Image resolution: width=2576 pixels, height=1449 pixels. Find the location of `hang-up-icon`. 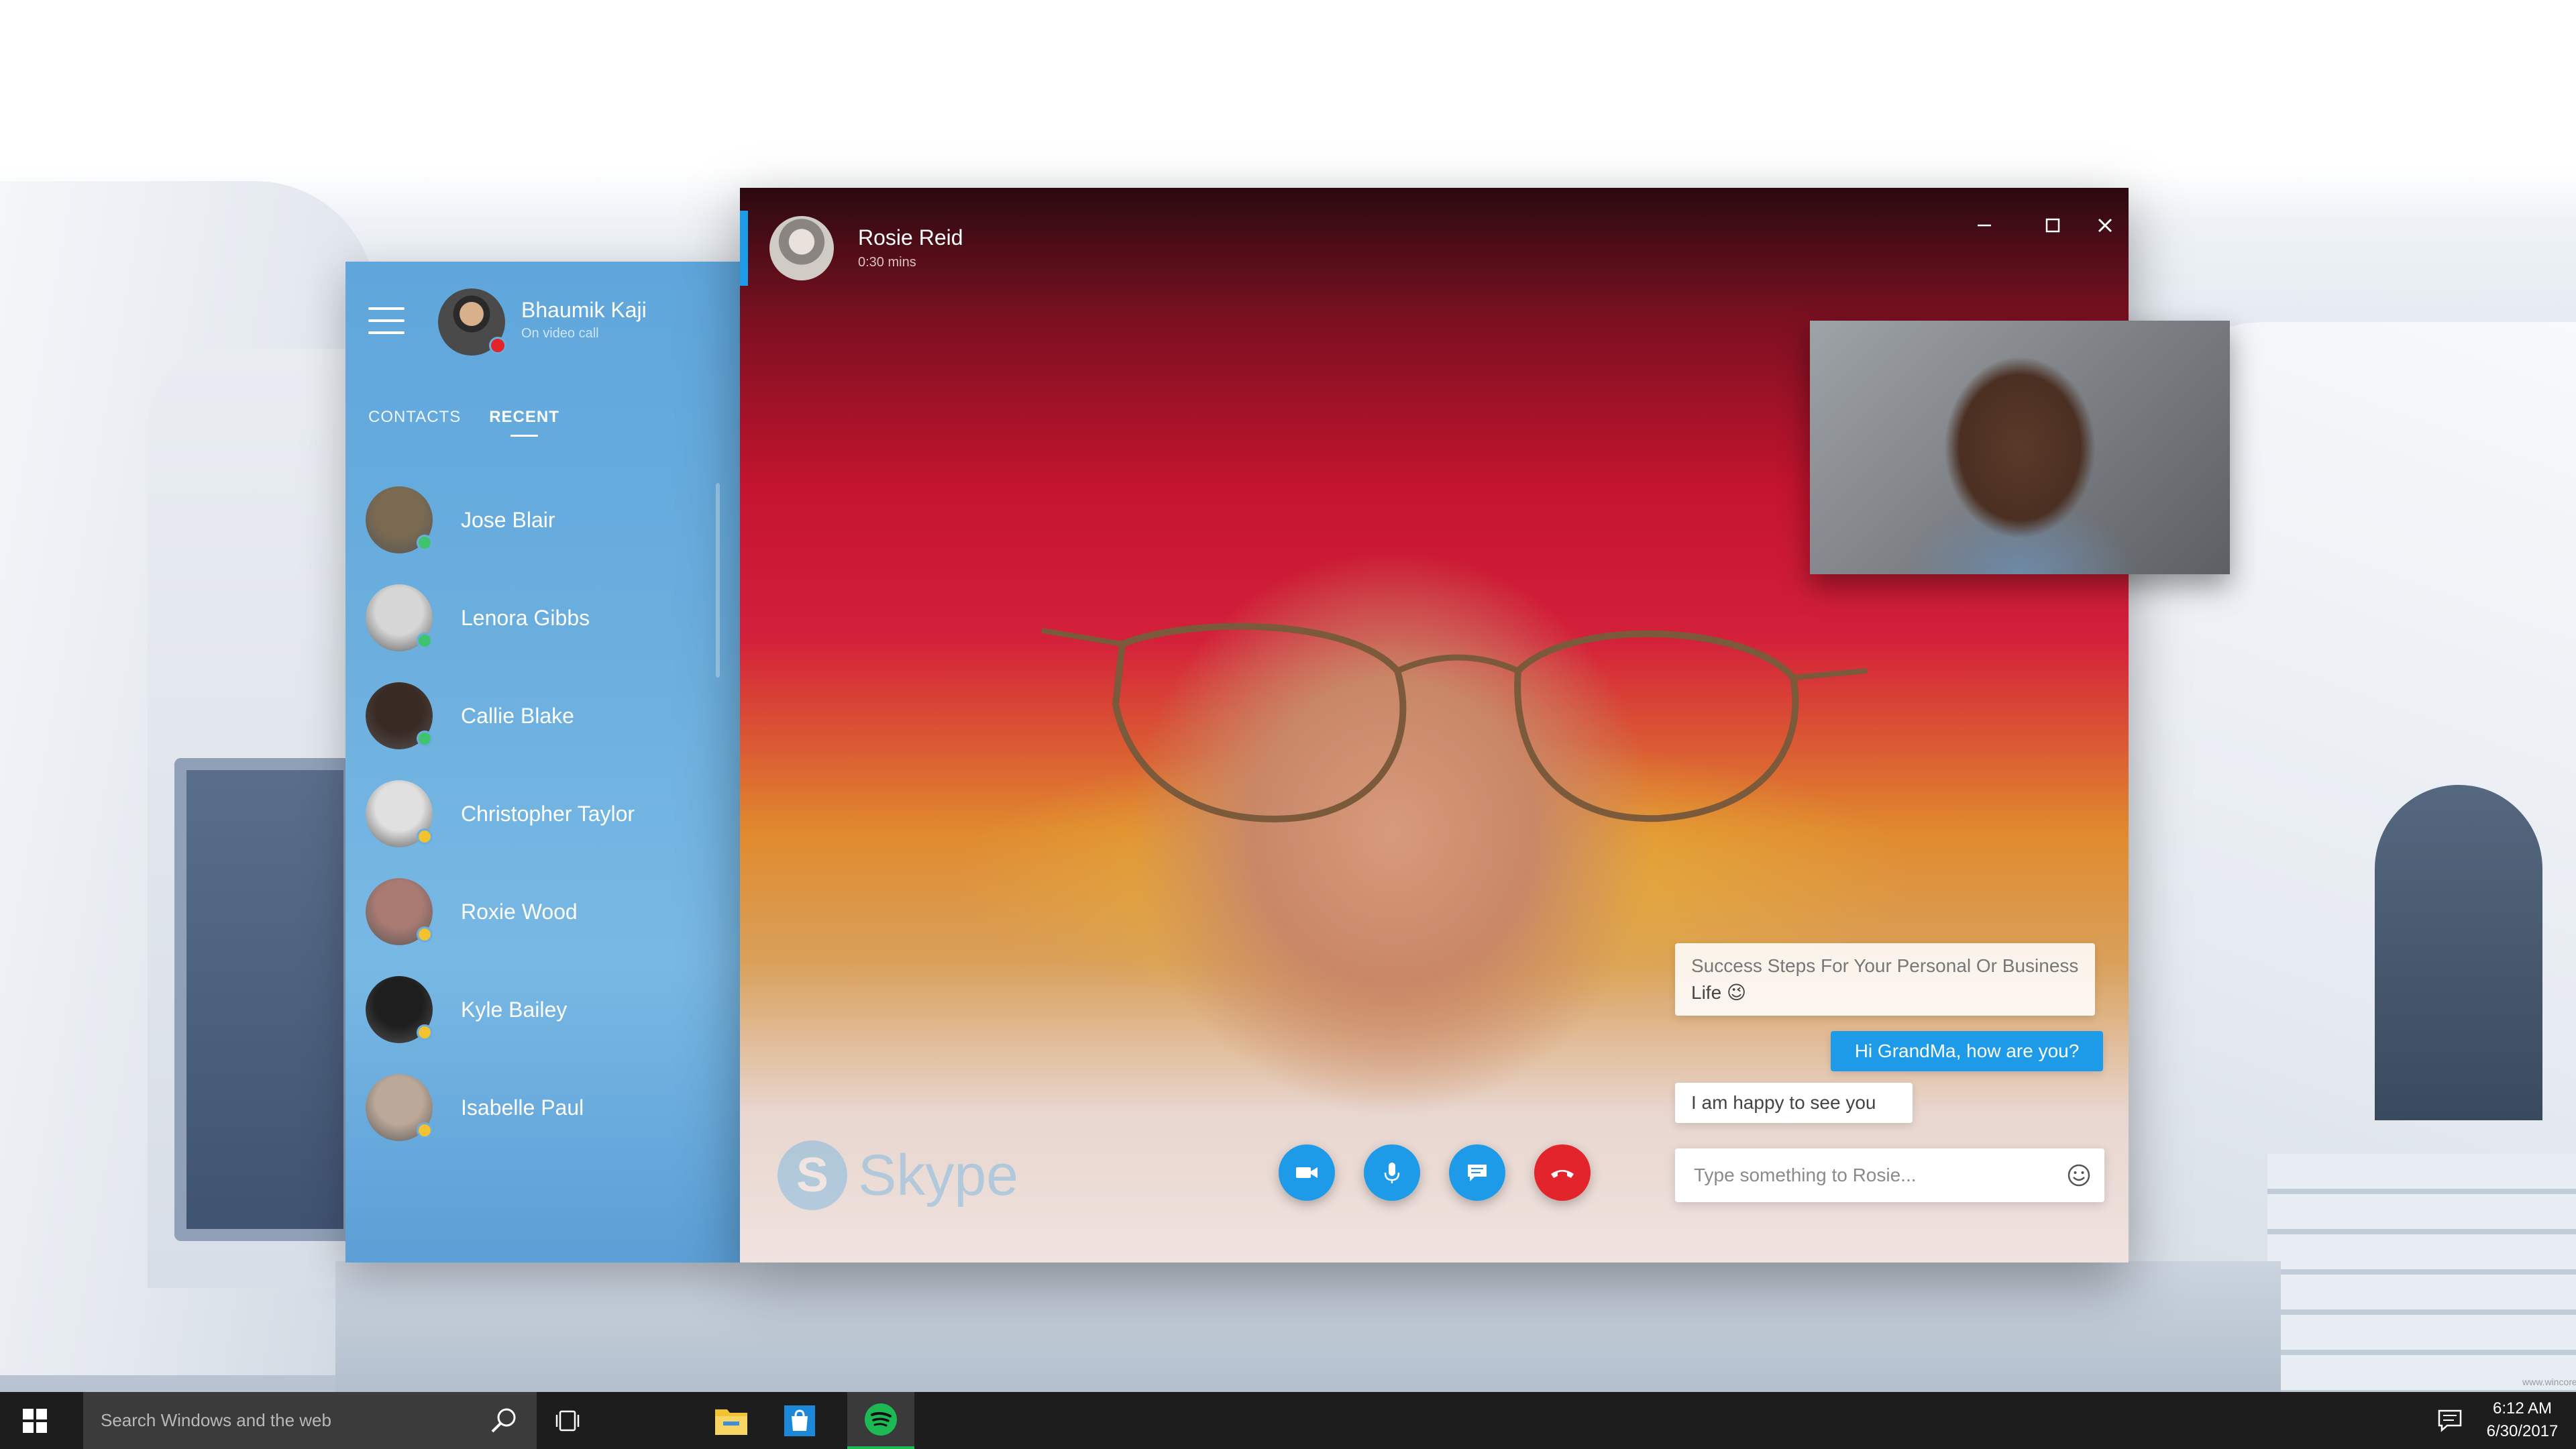

hang-up-icon is located at coordinates (1562, 1174).